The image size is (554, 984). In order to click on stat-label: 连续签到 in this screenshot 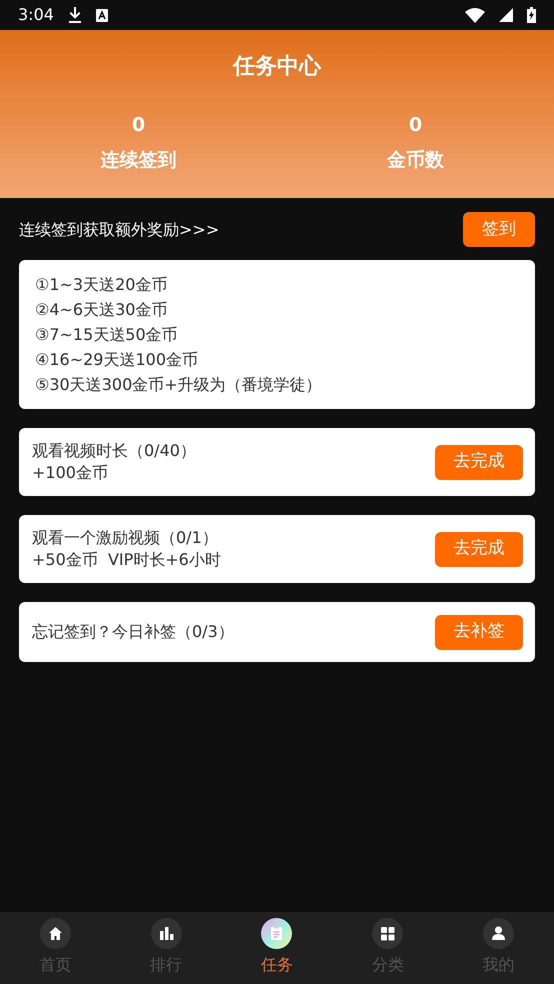, I will do `click(138, 160)`.